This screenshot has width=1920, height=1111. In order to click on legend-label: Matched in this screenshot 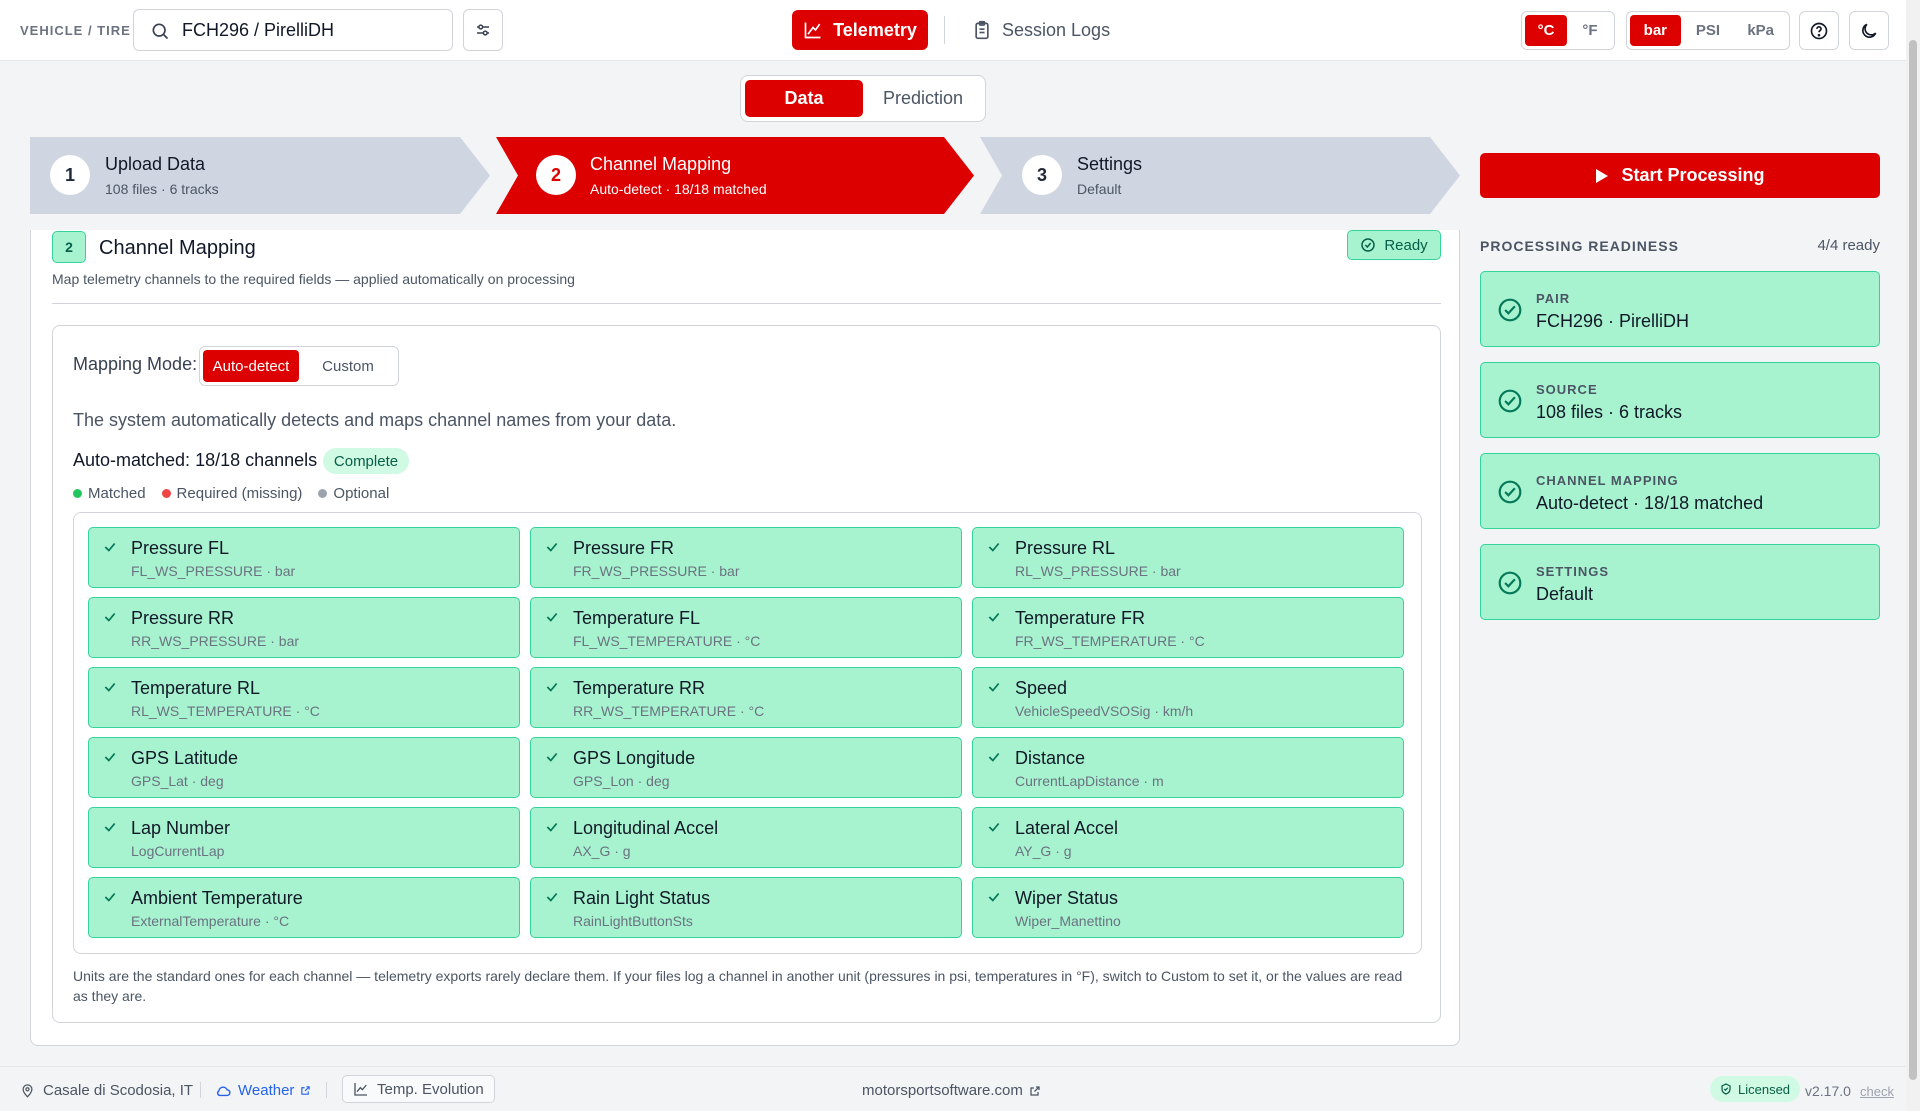, I will do `click(117, 493)`.